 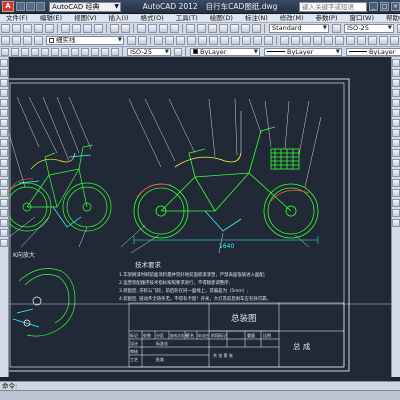 I want to click on spline-icon, so click(x=4, y=143).